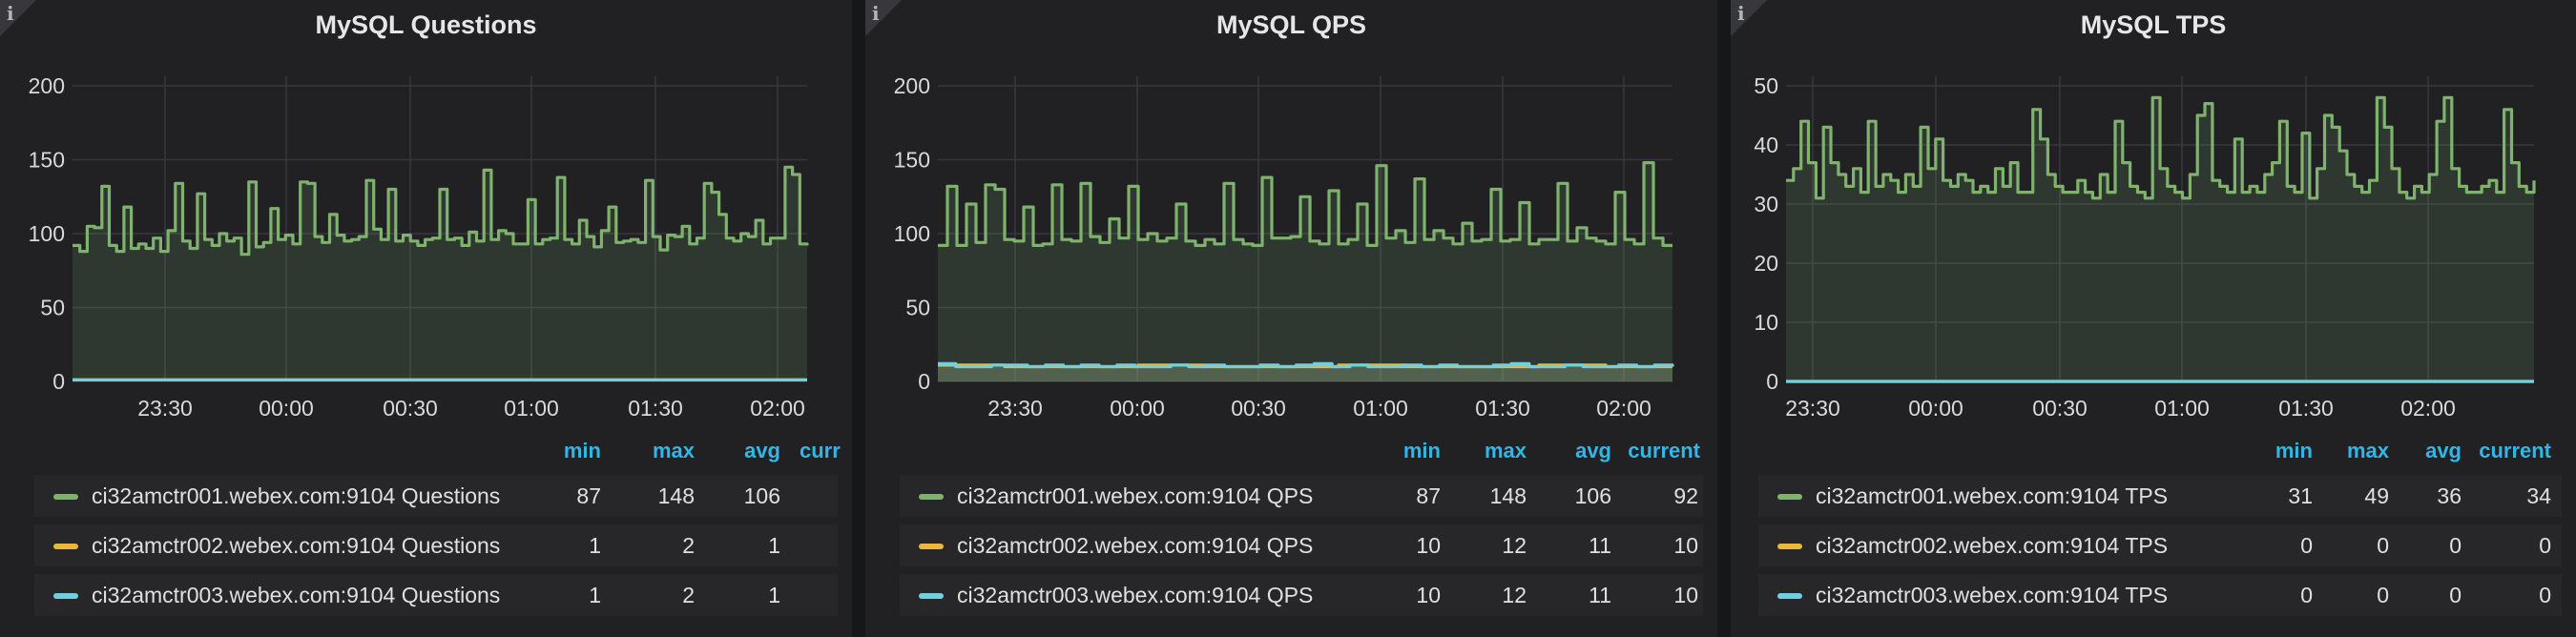 The height and width of the screenshot is (637, 2576). I want to click on series-name: ci32amctr003.webex.com:9104 Questions, so click(296, 595).